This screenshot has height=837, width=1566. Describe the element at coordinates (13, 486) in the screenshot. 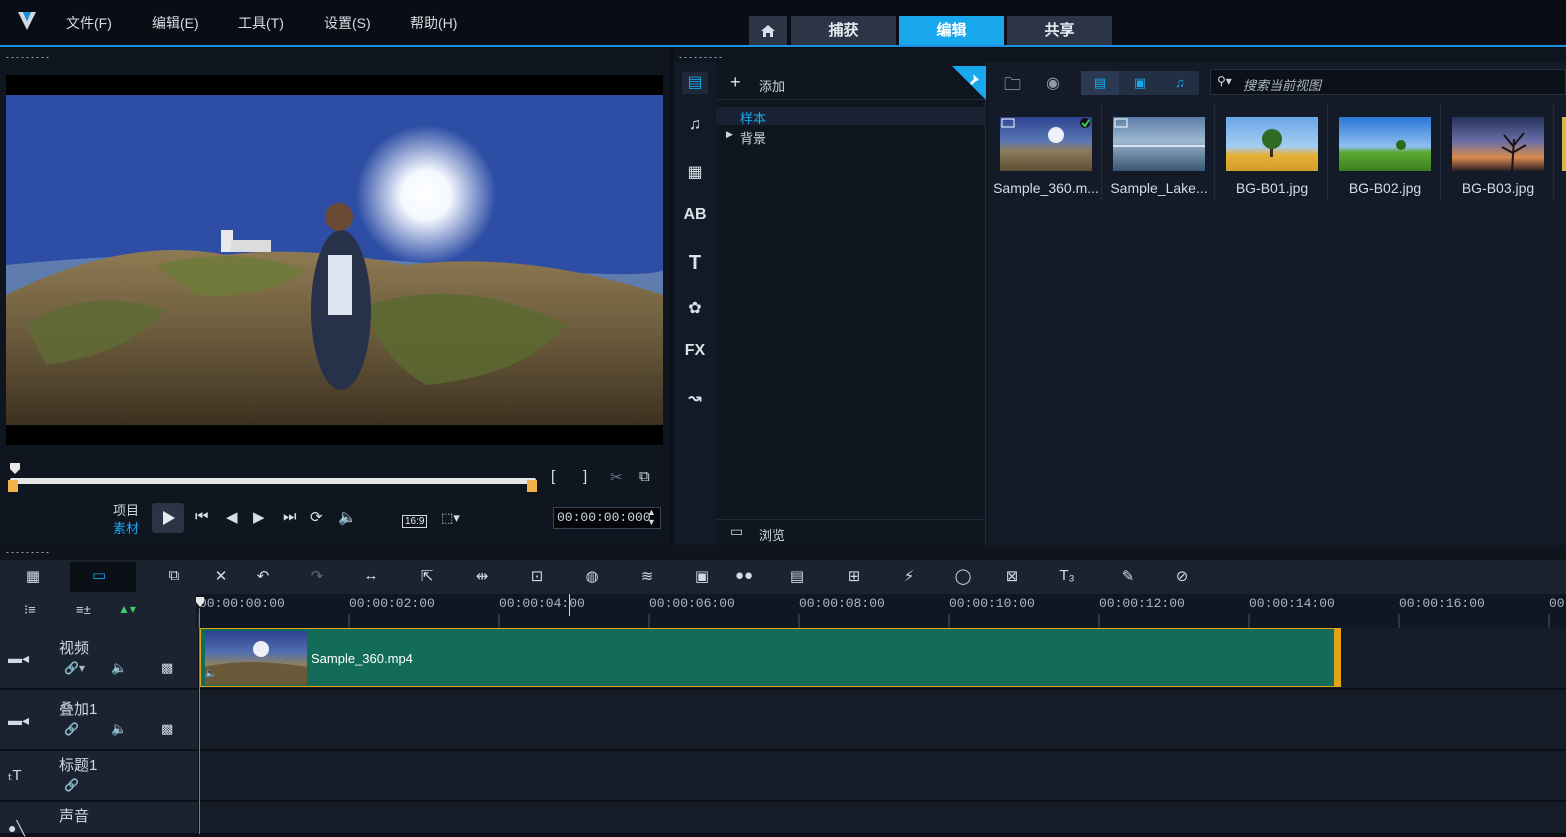

I see `trim-start-handle` at that location.